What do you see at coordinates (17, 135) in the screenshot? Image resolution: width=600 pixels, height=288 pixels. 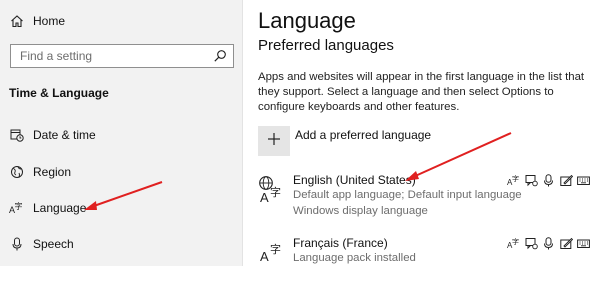 I see `calendar-clock-icon` at bounding box center [17, 135].